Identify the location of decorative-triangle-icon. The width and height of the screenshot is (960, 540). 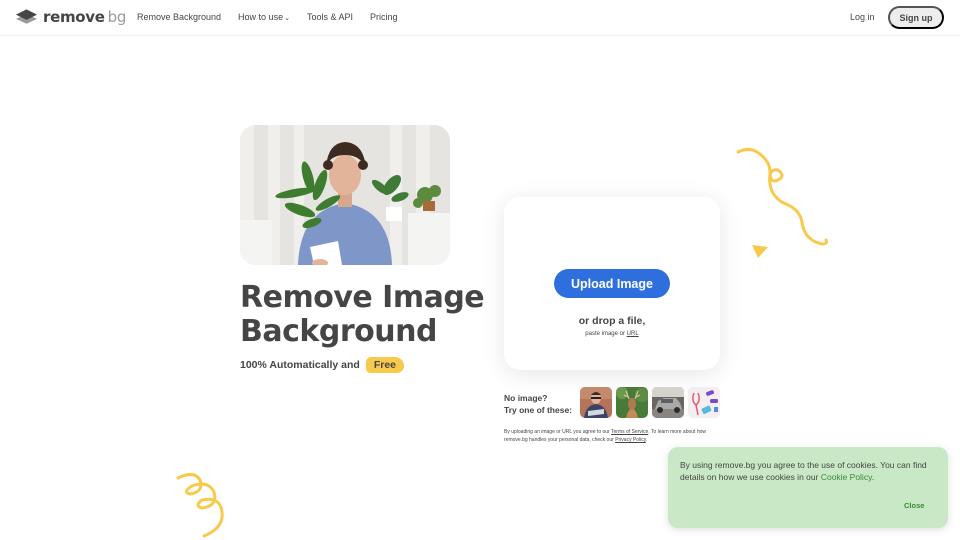
(760, 251).